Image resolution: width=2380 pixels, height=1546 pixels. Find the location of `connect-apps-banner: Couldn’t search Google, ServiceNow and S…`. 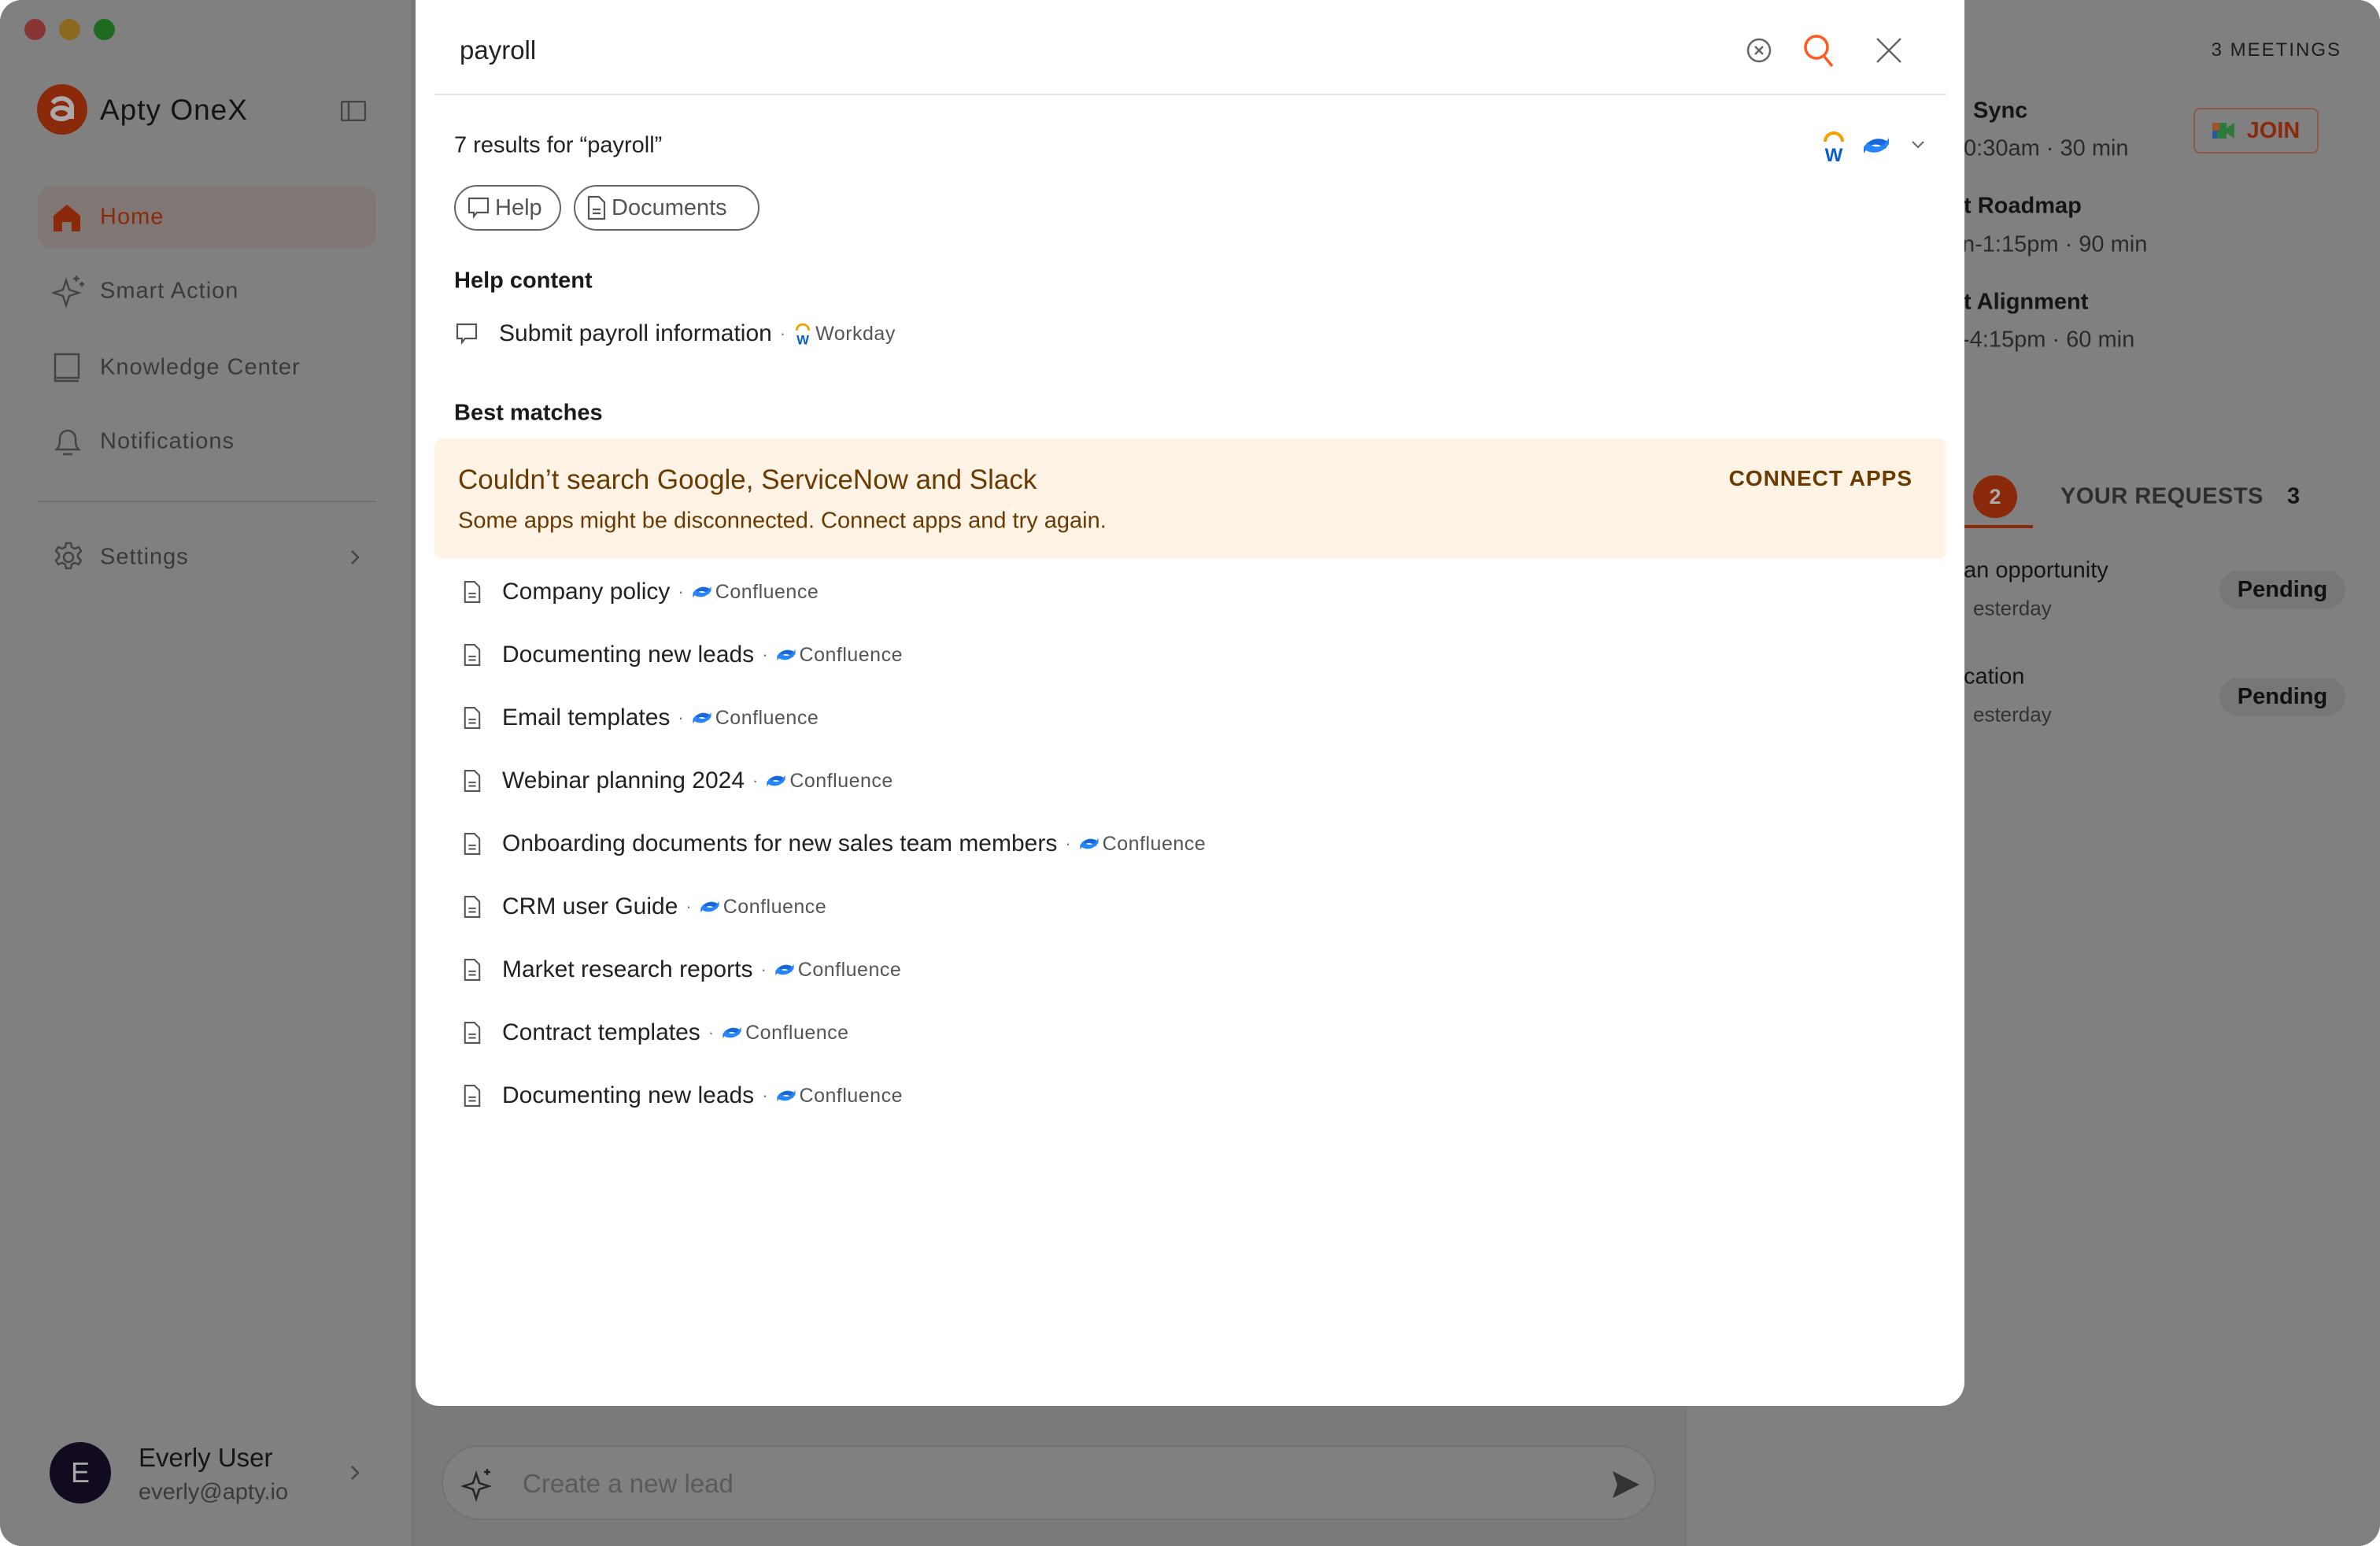

connect-apps-banner: Couldn’t search Google, ServiceNow and S… is located at coordinates (1190, 498).